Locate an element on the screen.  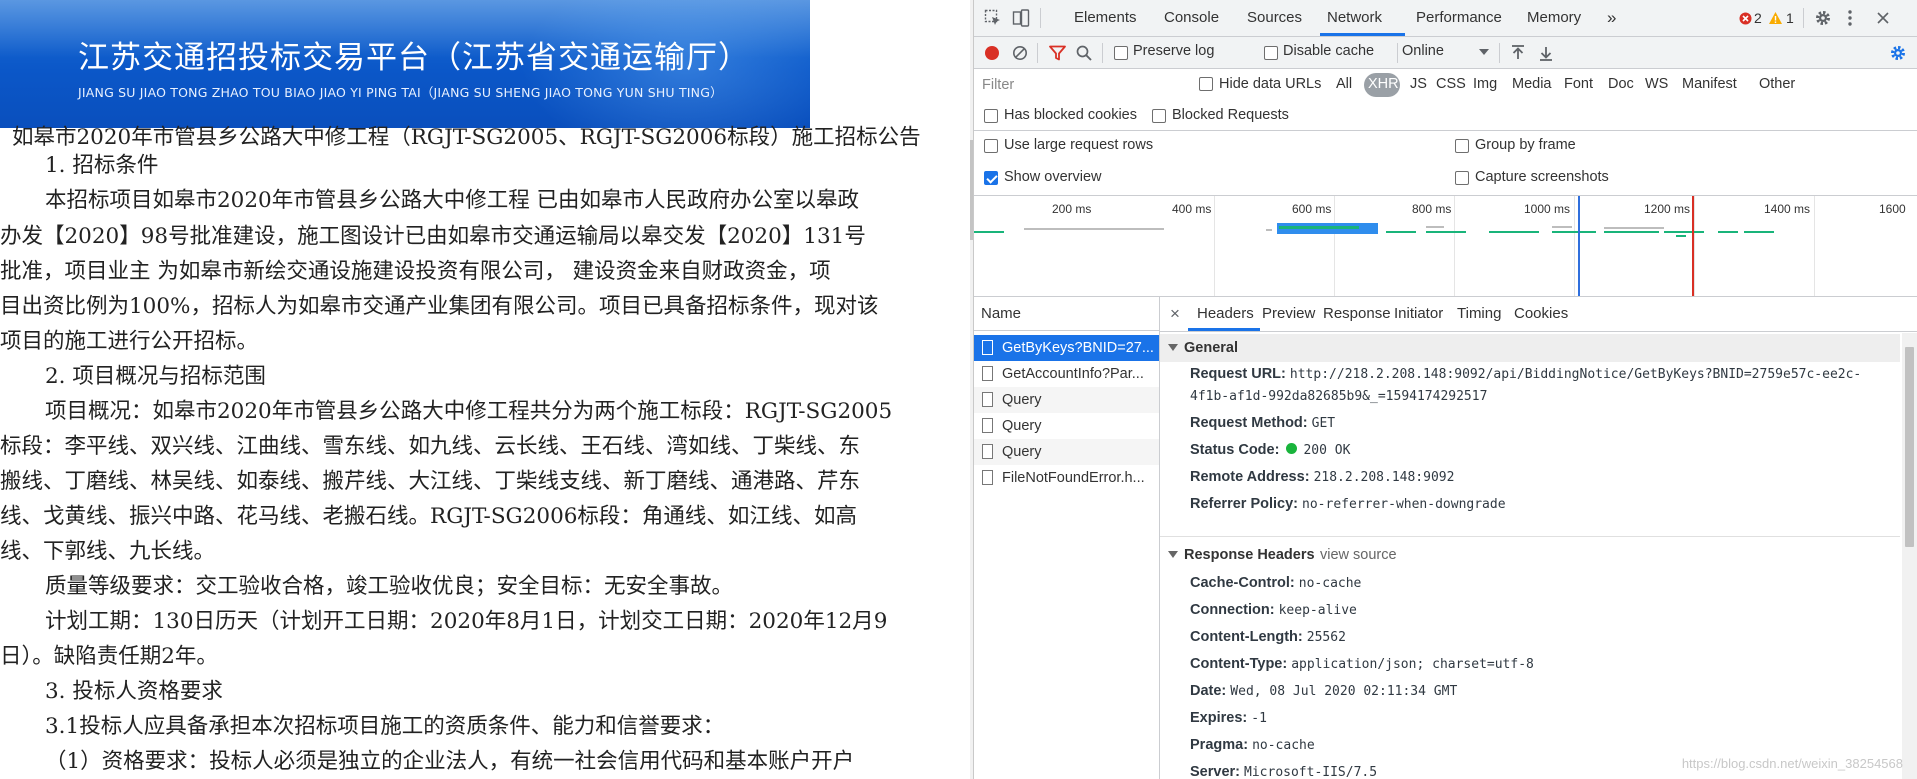
filter-type-ws: WS is located at coordinates (1656, 84).